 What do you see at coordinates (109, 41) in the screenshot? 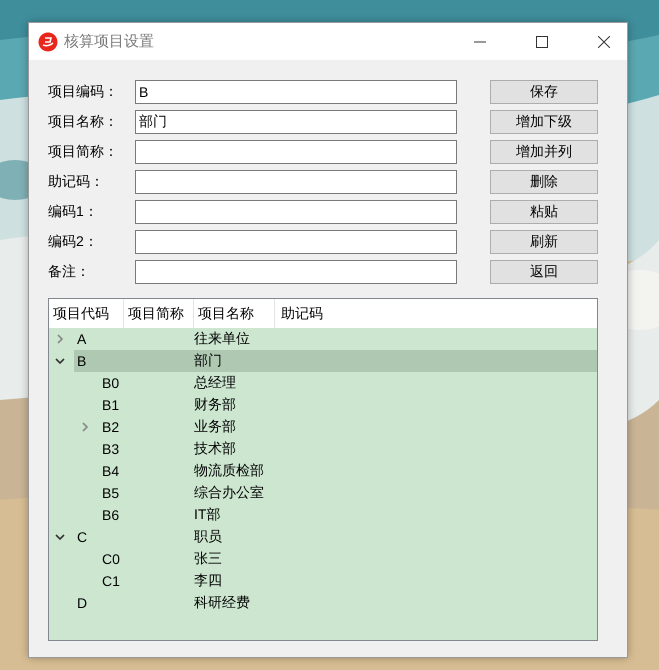
I see `window-title: 核算项目设置` at bounding box center [109, 41].